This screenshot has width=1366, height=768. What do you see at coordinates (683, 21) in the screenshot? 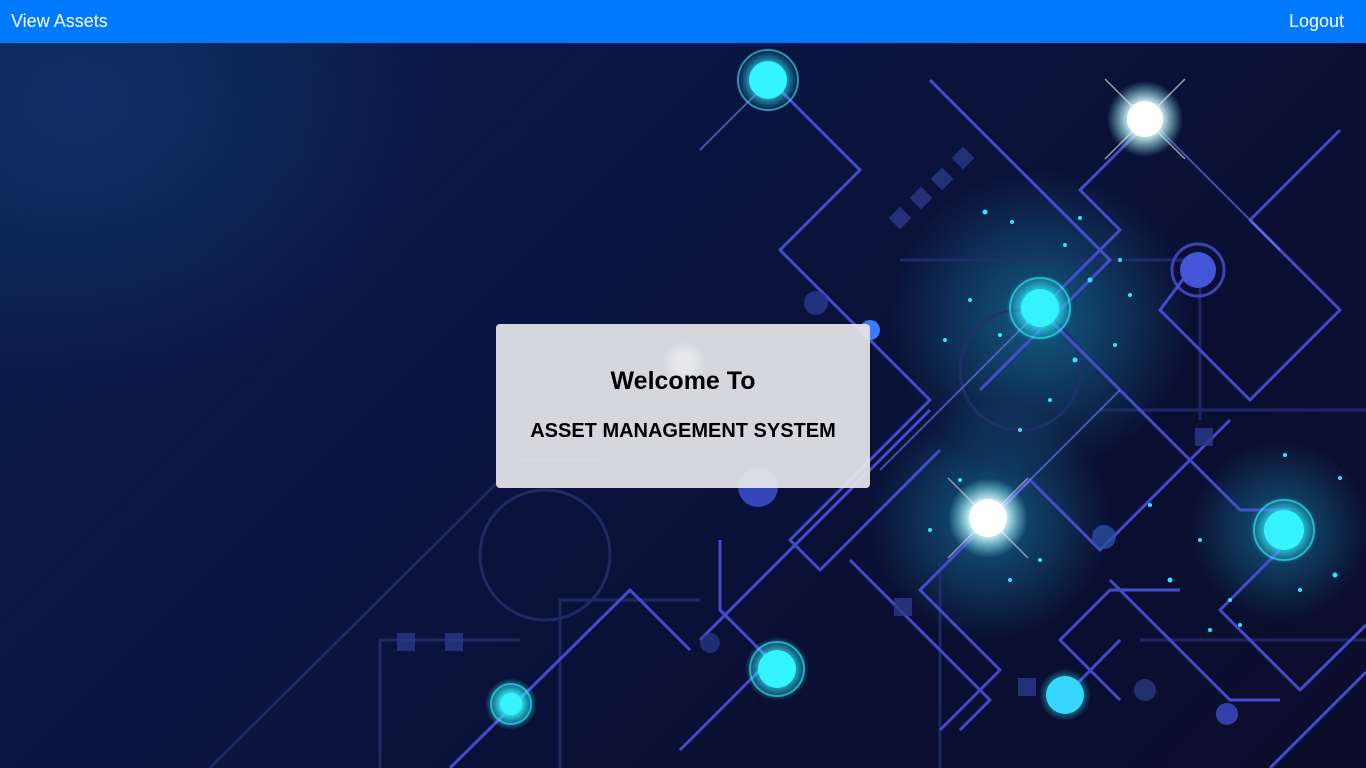
I see `top-navbar: View Assets Logout` at bounding box center [683, 21].